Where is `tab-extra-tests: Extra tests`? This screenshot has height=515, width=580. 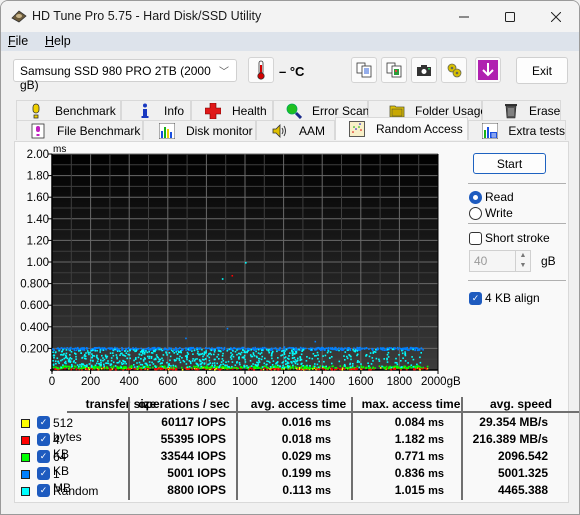 tab-extra-tests: Extra tests is located at coordinates (517, 130).